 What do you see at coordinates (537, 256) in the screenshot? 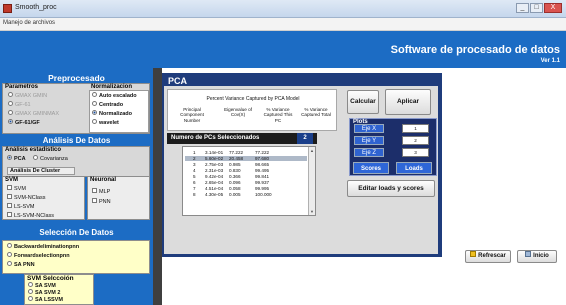
I see `inicio-button: Inicio` at bounding box center [537, 256].